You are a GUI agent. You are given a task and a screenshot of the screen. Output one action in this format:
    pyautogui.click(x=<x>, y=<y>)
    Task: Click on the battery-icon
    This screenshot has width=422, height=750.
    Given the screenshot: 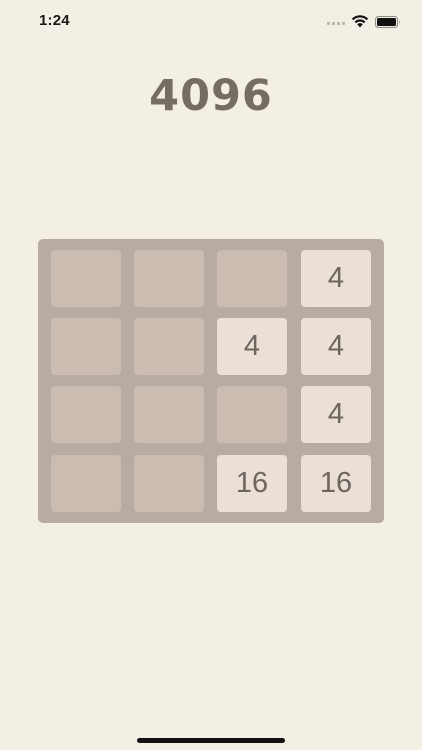 What is the action you would take?
    pyautogui.click(x=387, y=22)
    